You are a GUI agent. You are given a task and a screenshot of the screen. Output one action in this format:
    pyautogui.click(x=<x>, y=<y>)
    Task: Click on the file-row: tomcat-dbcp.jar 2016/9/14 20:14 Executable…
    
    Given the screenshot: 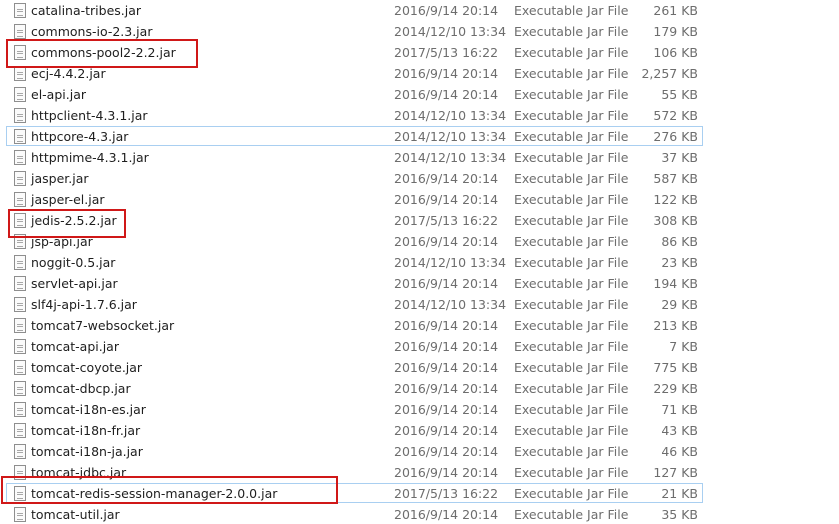 What is the action you would take?
    pyautogui.click(x=354, y=388)
    